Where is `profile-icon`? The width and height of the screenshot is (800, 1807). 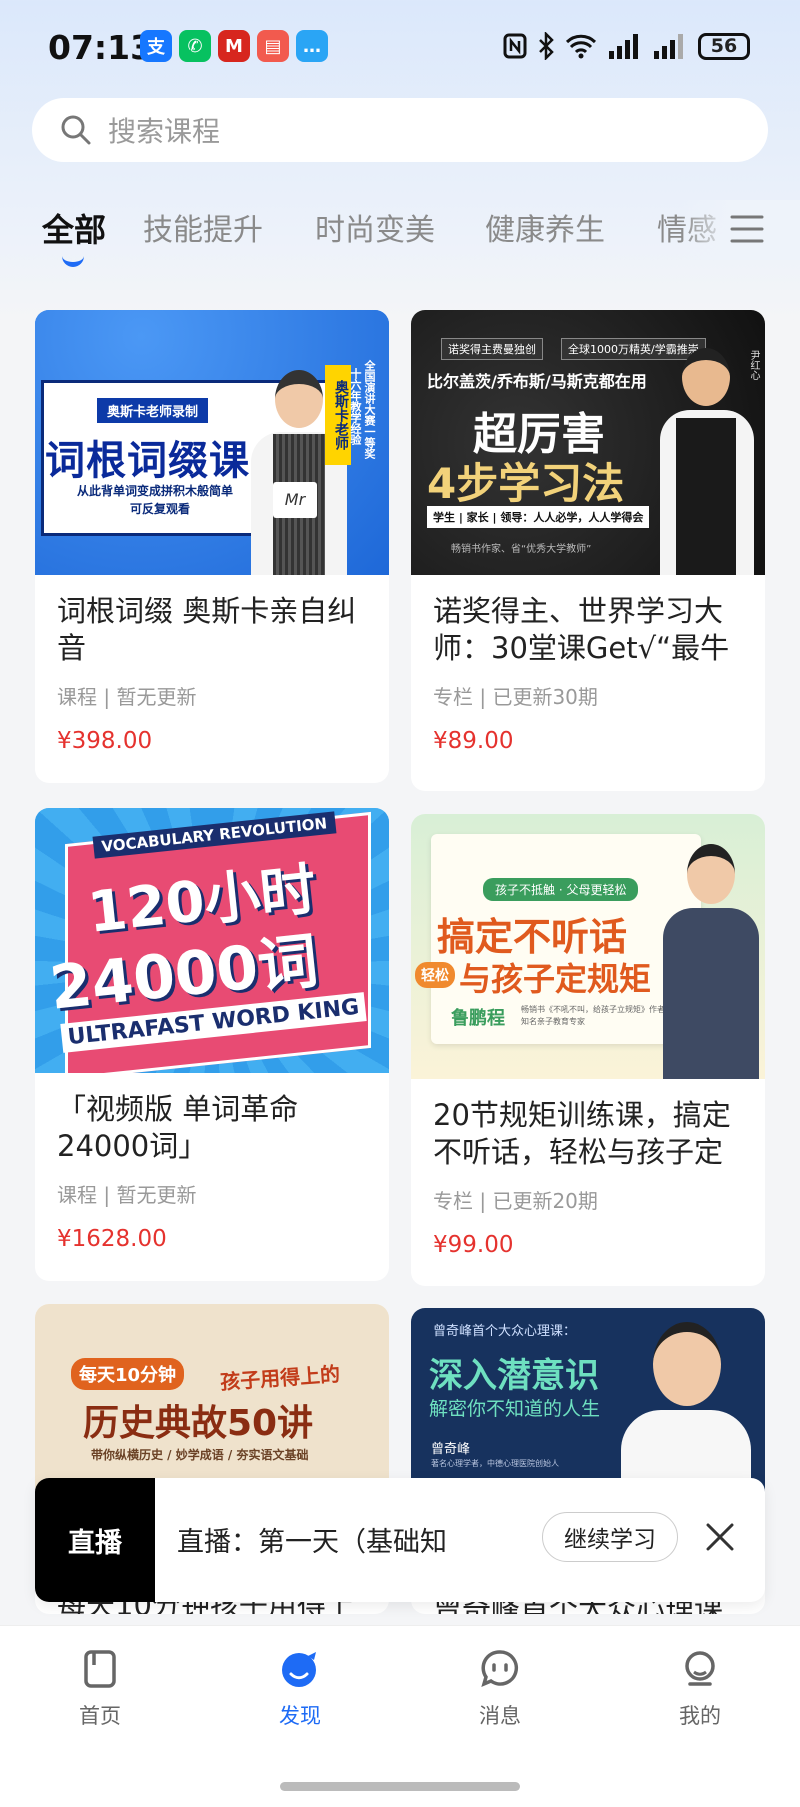 profile-icon is located at coordinates (700, 1668).